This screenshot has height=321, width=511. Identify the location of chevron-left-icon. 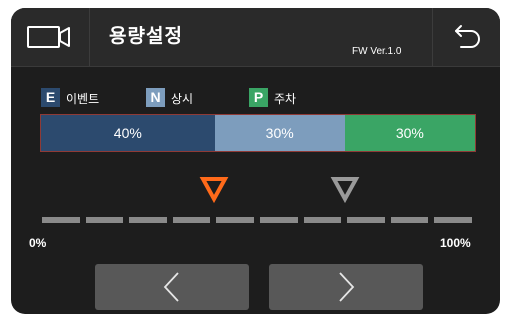
(171, 287).